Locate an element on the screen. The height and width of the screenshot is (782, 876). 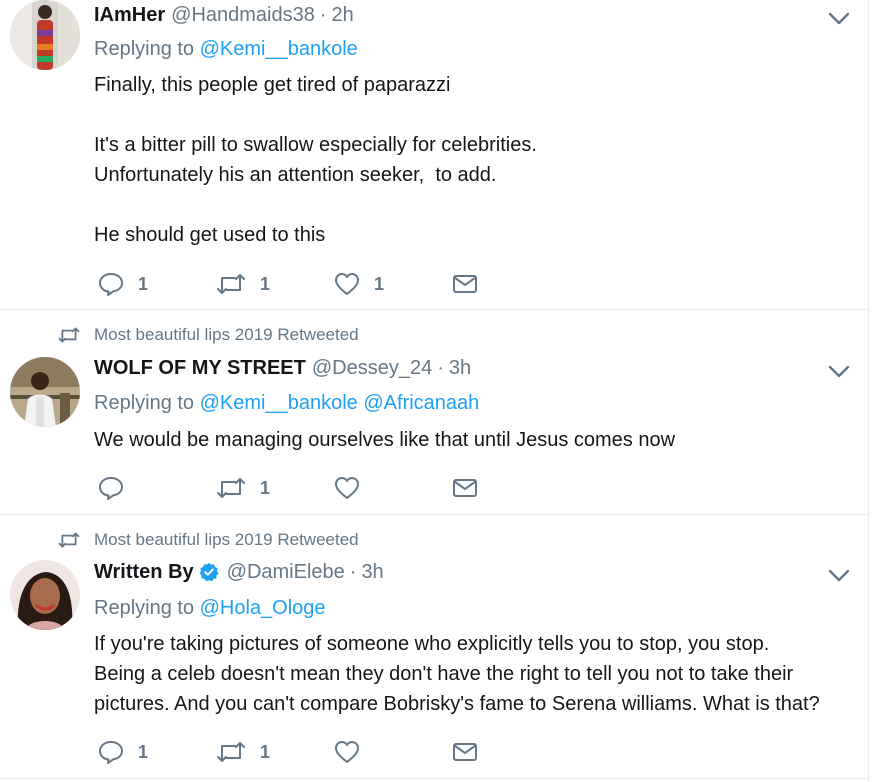
user-handle: @Dessey_24 is located at coordinates (372, 368).